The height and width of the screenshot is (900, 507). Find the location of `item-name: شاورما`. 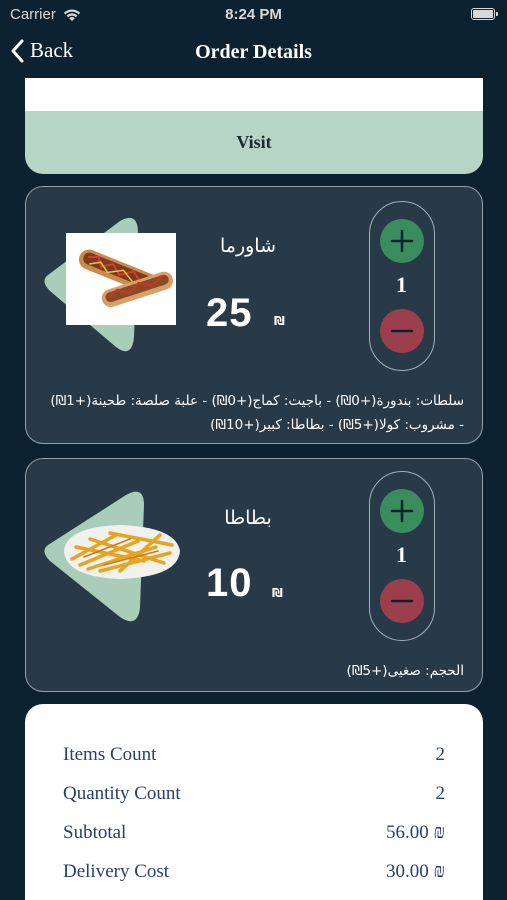

item-name: شاورما is located at coordinates (248, 246).